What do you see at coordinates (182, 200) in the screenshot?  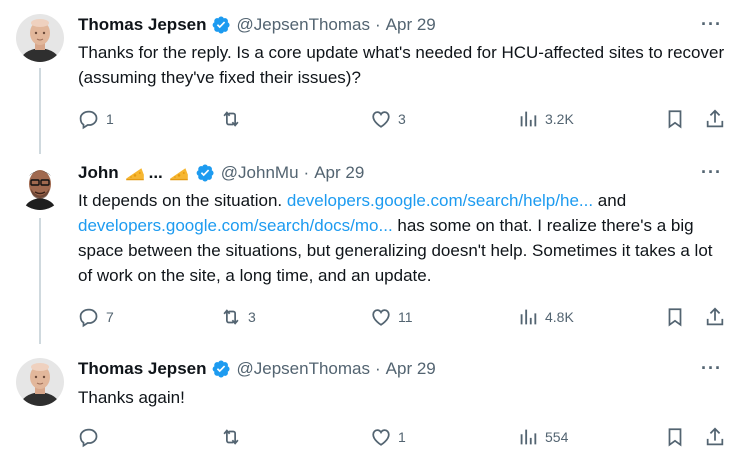 I see `tweet-text-segment: It depends on the situation.` at bounding box center [182, 200].